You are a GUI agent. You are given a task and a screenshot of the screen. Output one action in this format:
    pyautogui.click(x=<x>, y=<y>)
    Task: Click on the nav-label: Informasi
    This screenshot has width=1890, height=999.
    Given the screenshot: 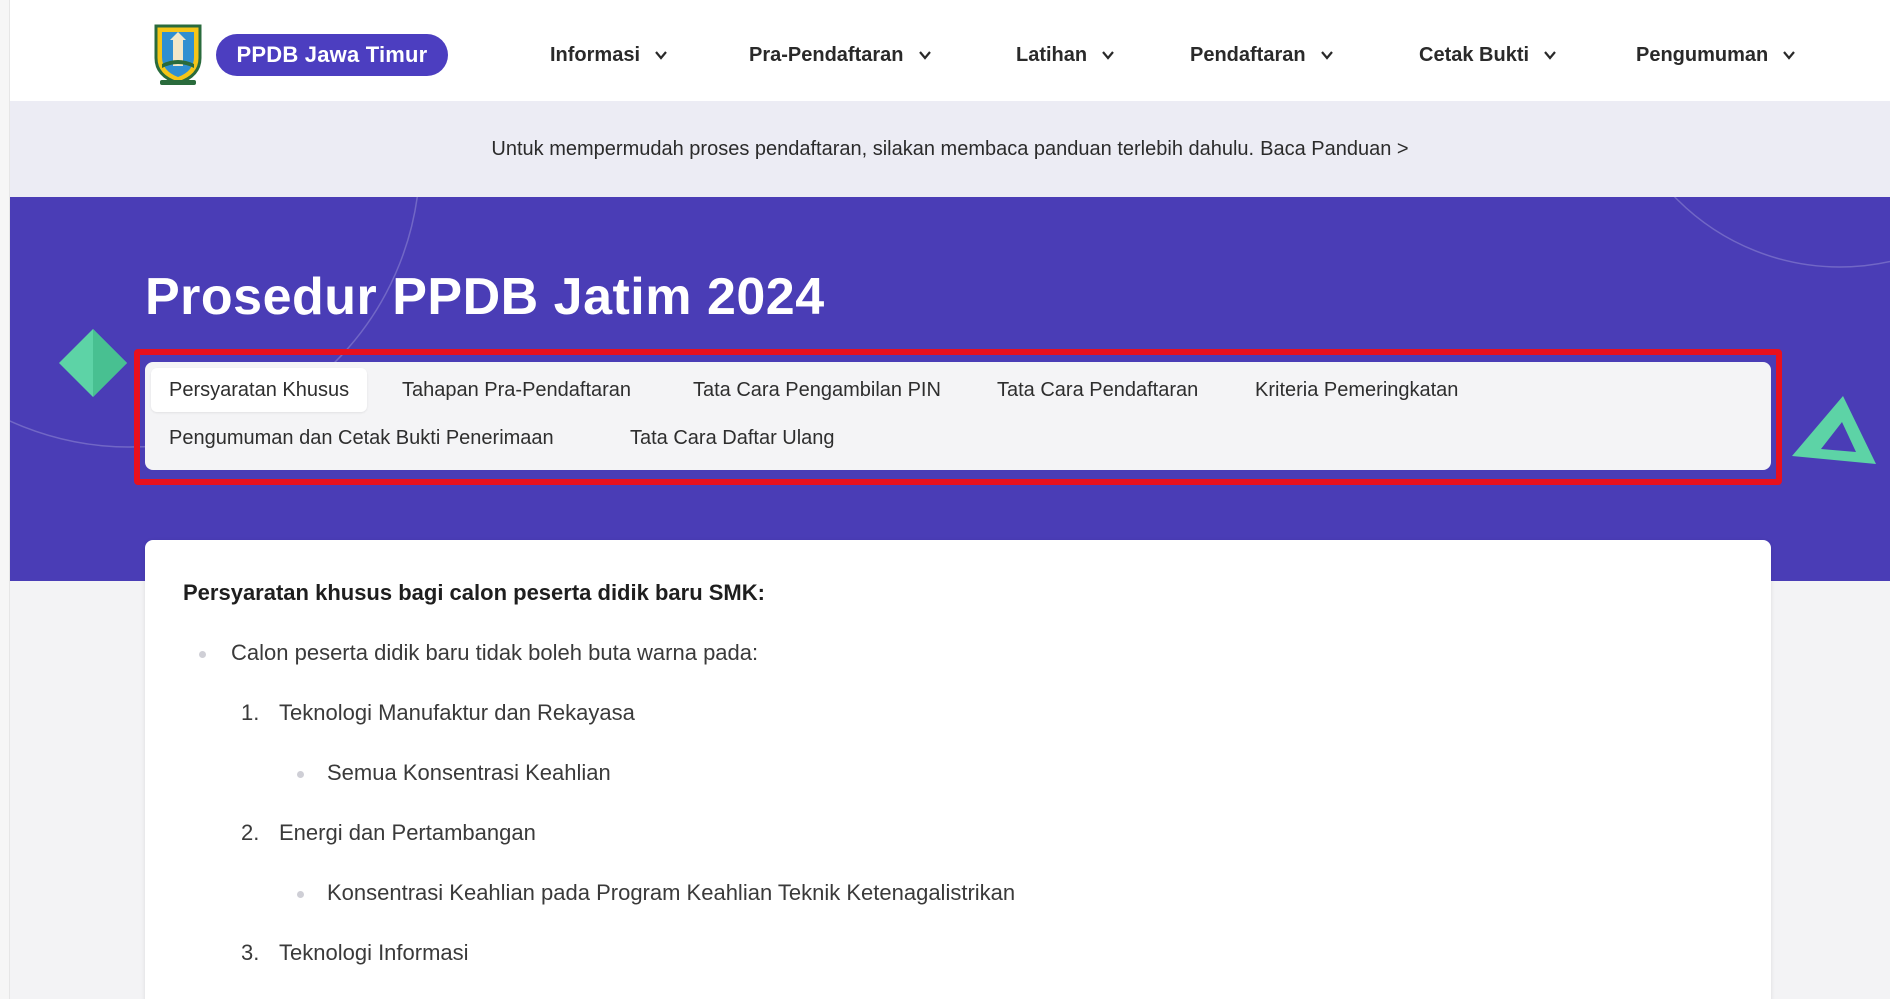 What is the action you would take?
    pyautogui.click(x=595, y=54)
    